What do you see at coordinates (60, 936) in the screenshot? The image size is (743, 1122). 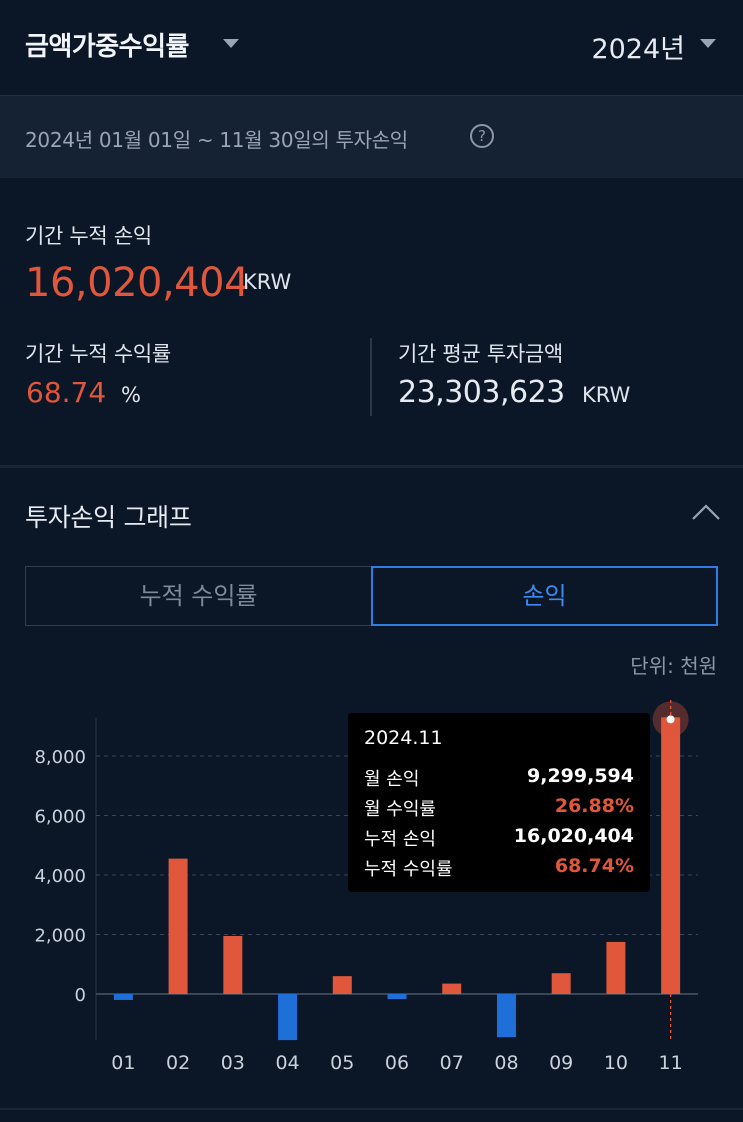 I see `y-tick-label: 2,000` at bounding box center [60, 936].